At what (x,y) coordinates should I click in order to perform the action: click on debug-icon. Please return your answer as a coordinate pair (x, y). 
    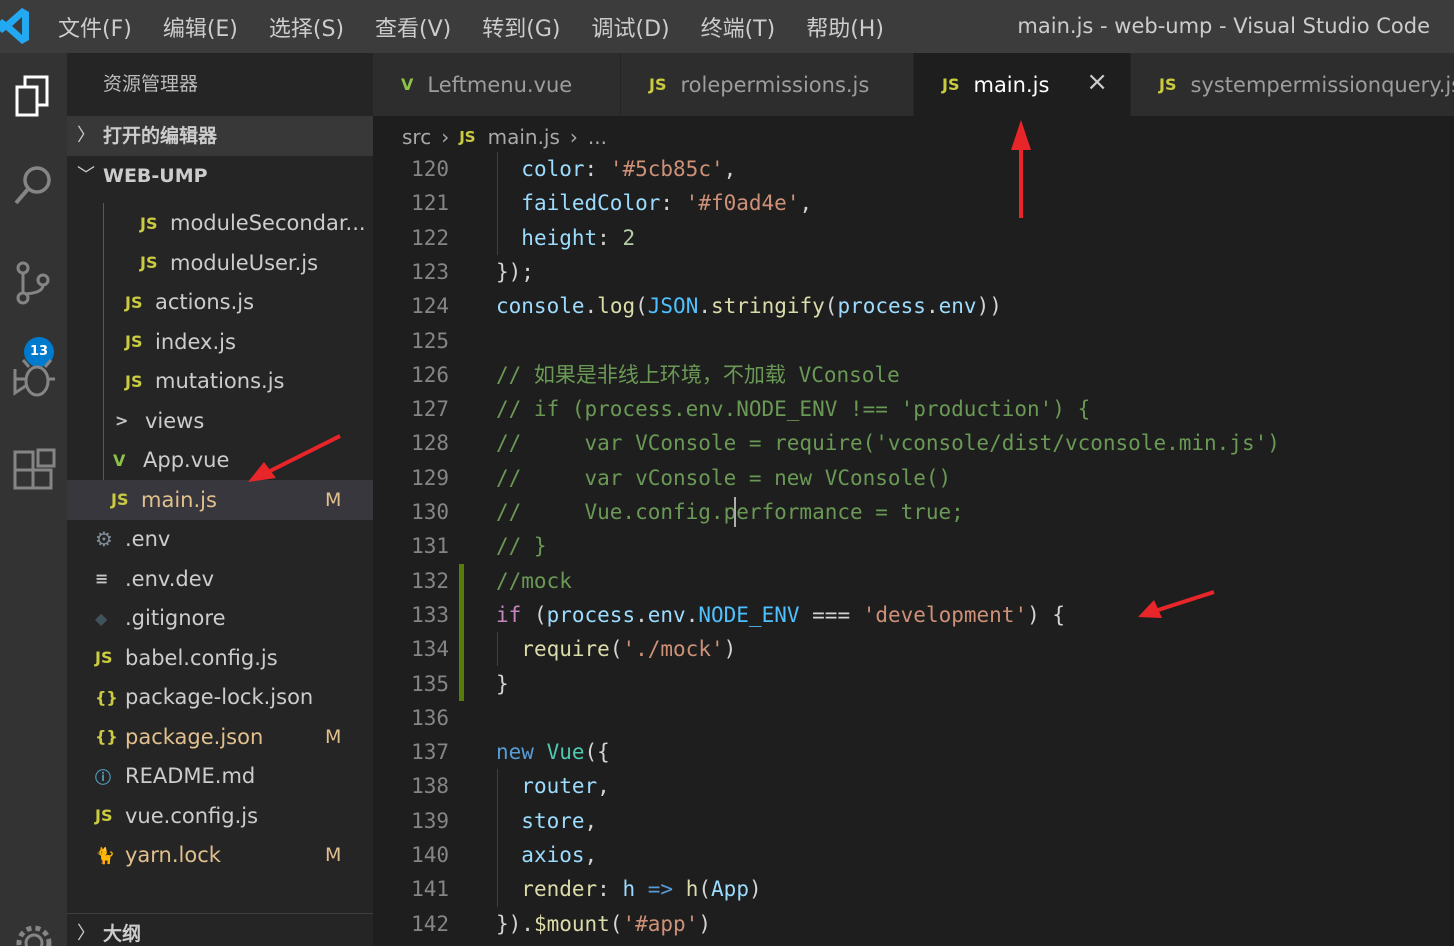
    Looking at the image, I should click on (33, 378).